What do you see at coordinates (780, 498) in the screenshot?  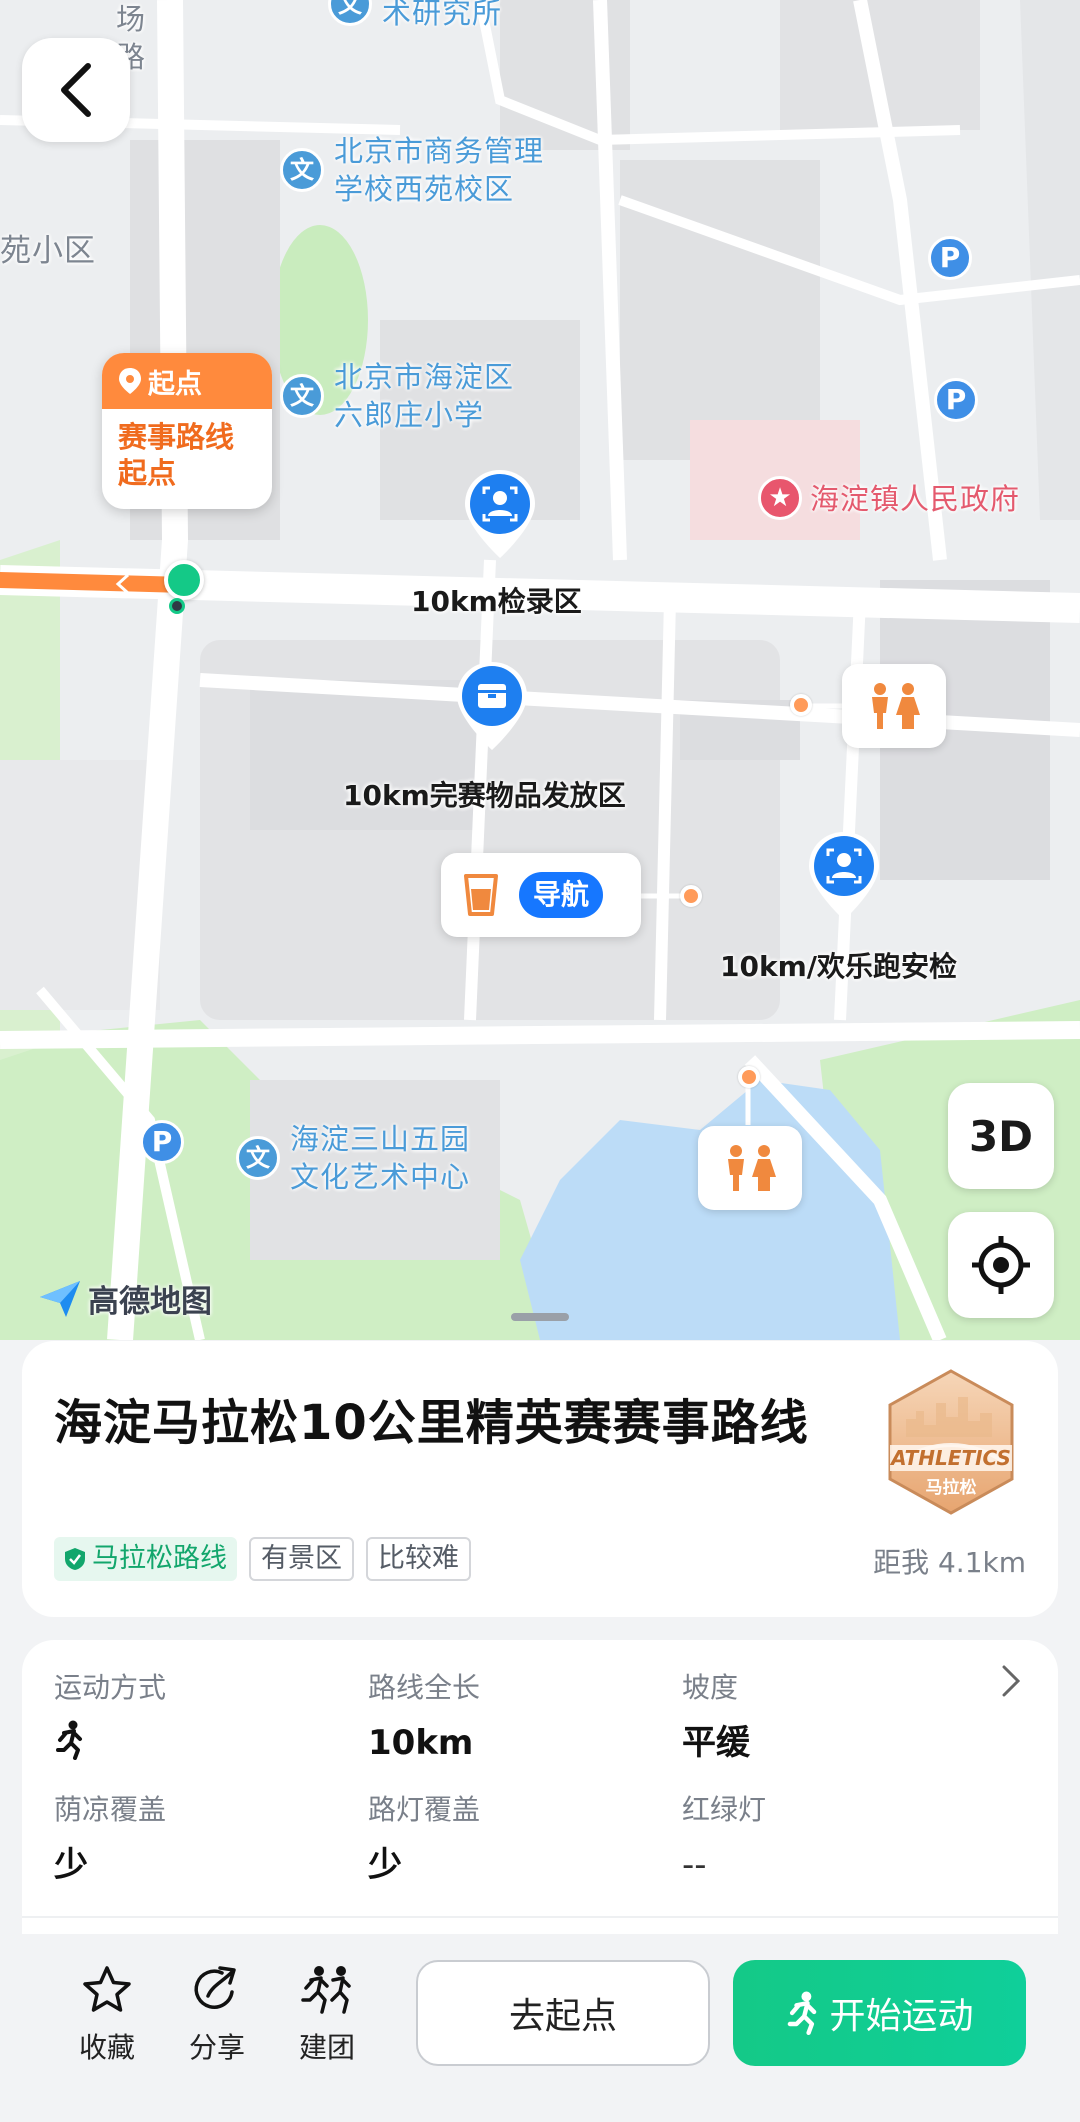 I see `government-star-icon: ★` at bounding box center [780, 498].